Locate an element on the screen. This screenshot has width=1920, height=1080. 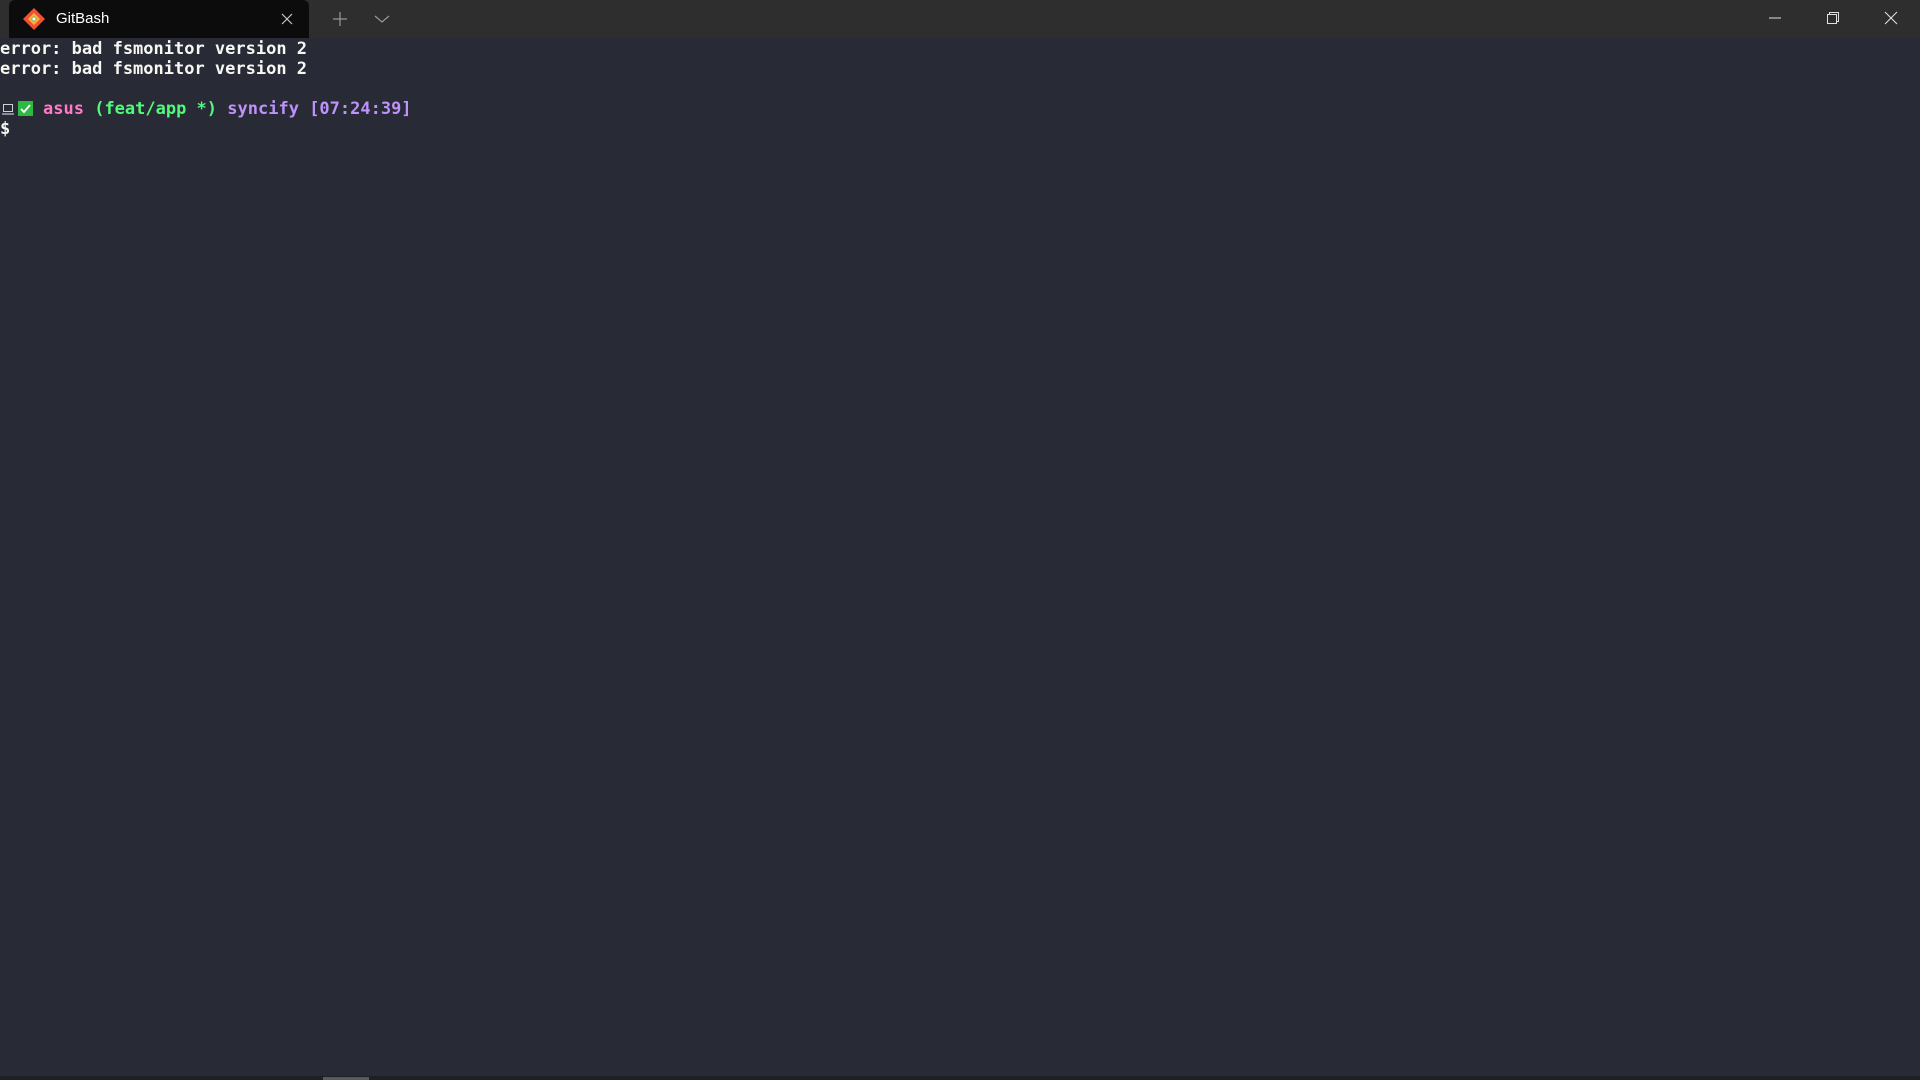
prompt-branch: (feat/app *) is located at coordinates (156, 109).